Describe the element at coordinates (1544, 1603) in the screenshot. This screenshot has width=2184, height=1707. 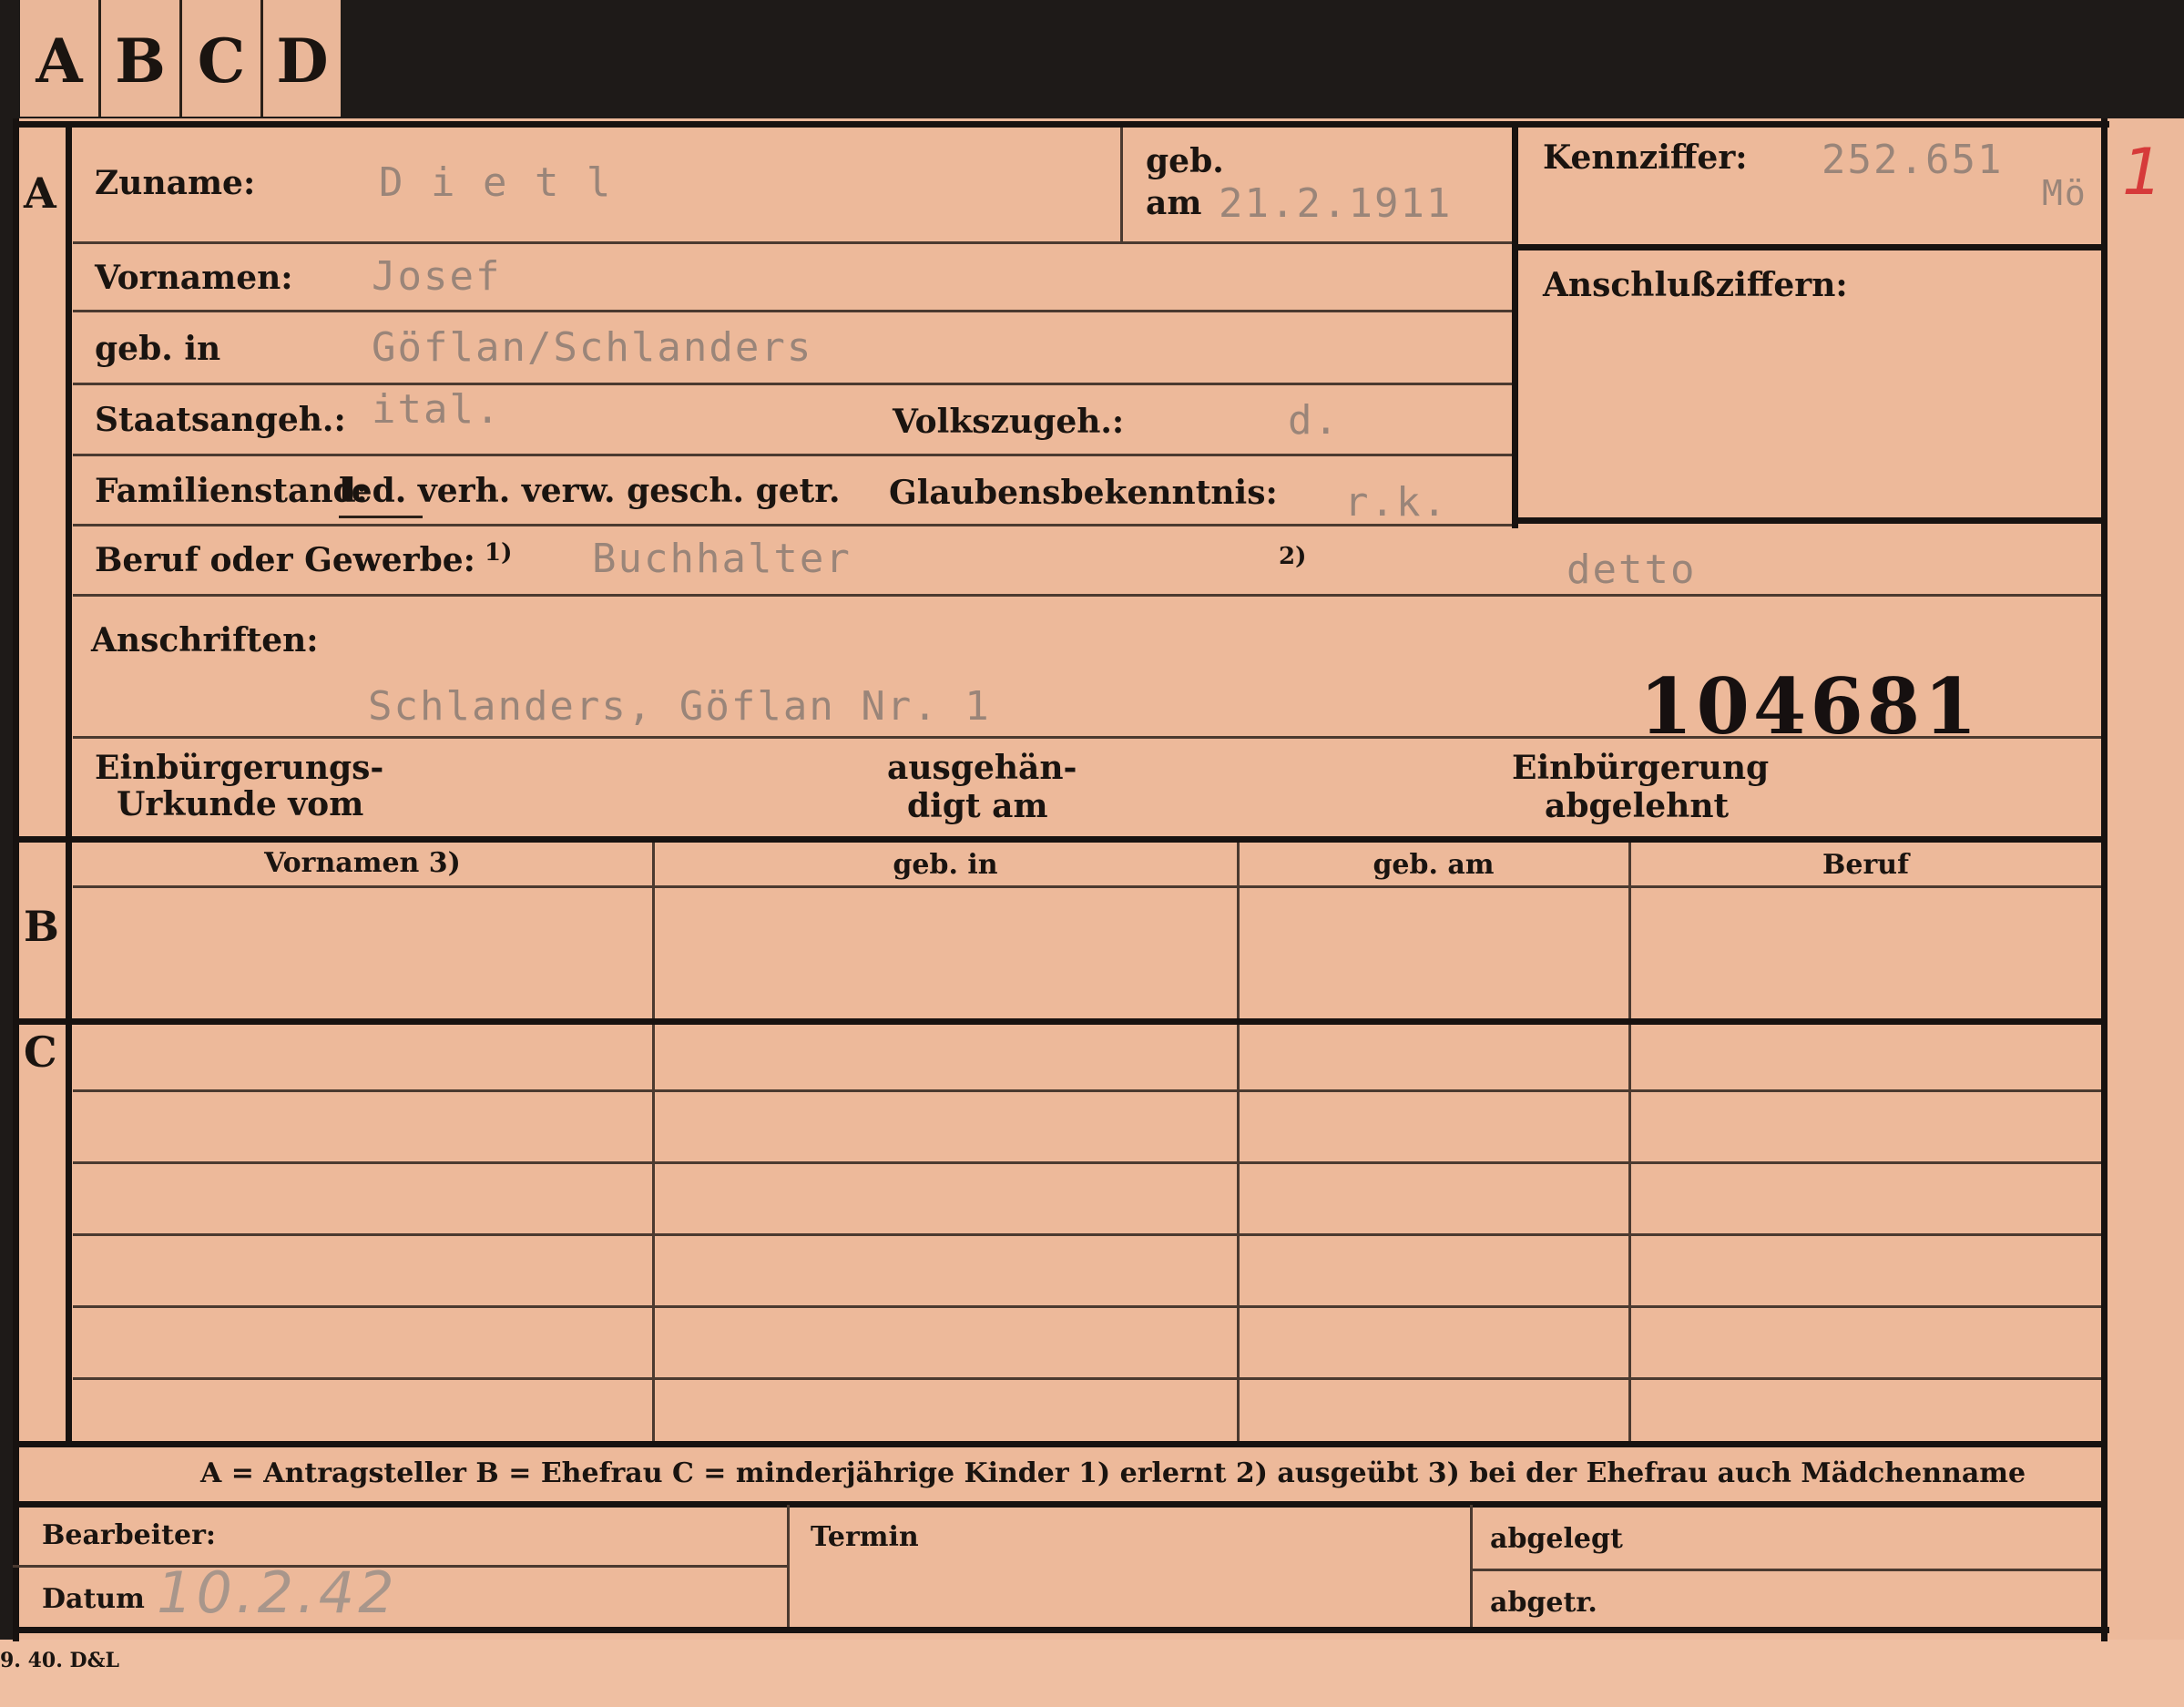
I see `abgetr-label: abgetr.` at that location.